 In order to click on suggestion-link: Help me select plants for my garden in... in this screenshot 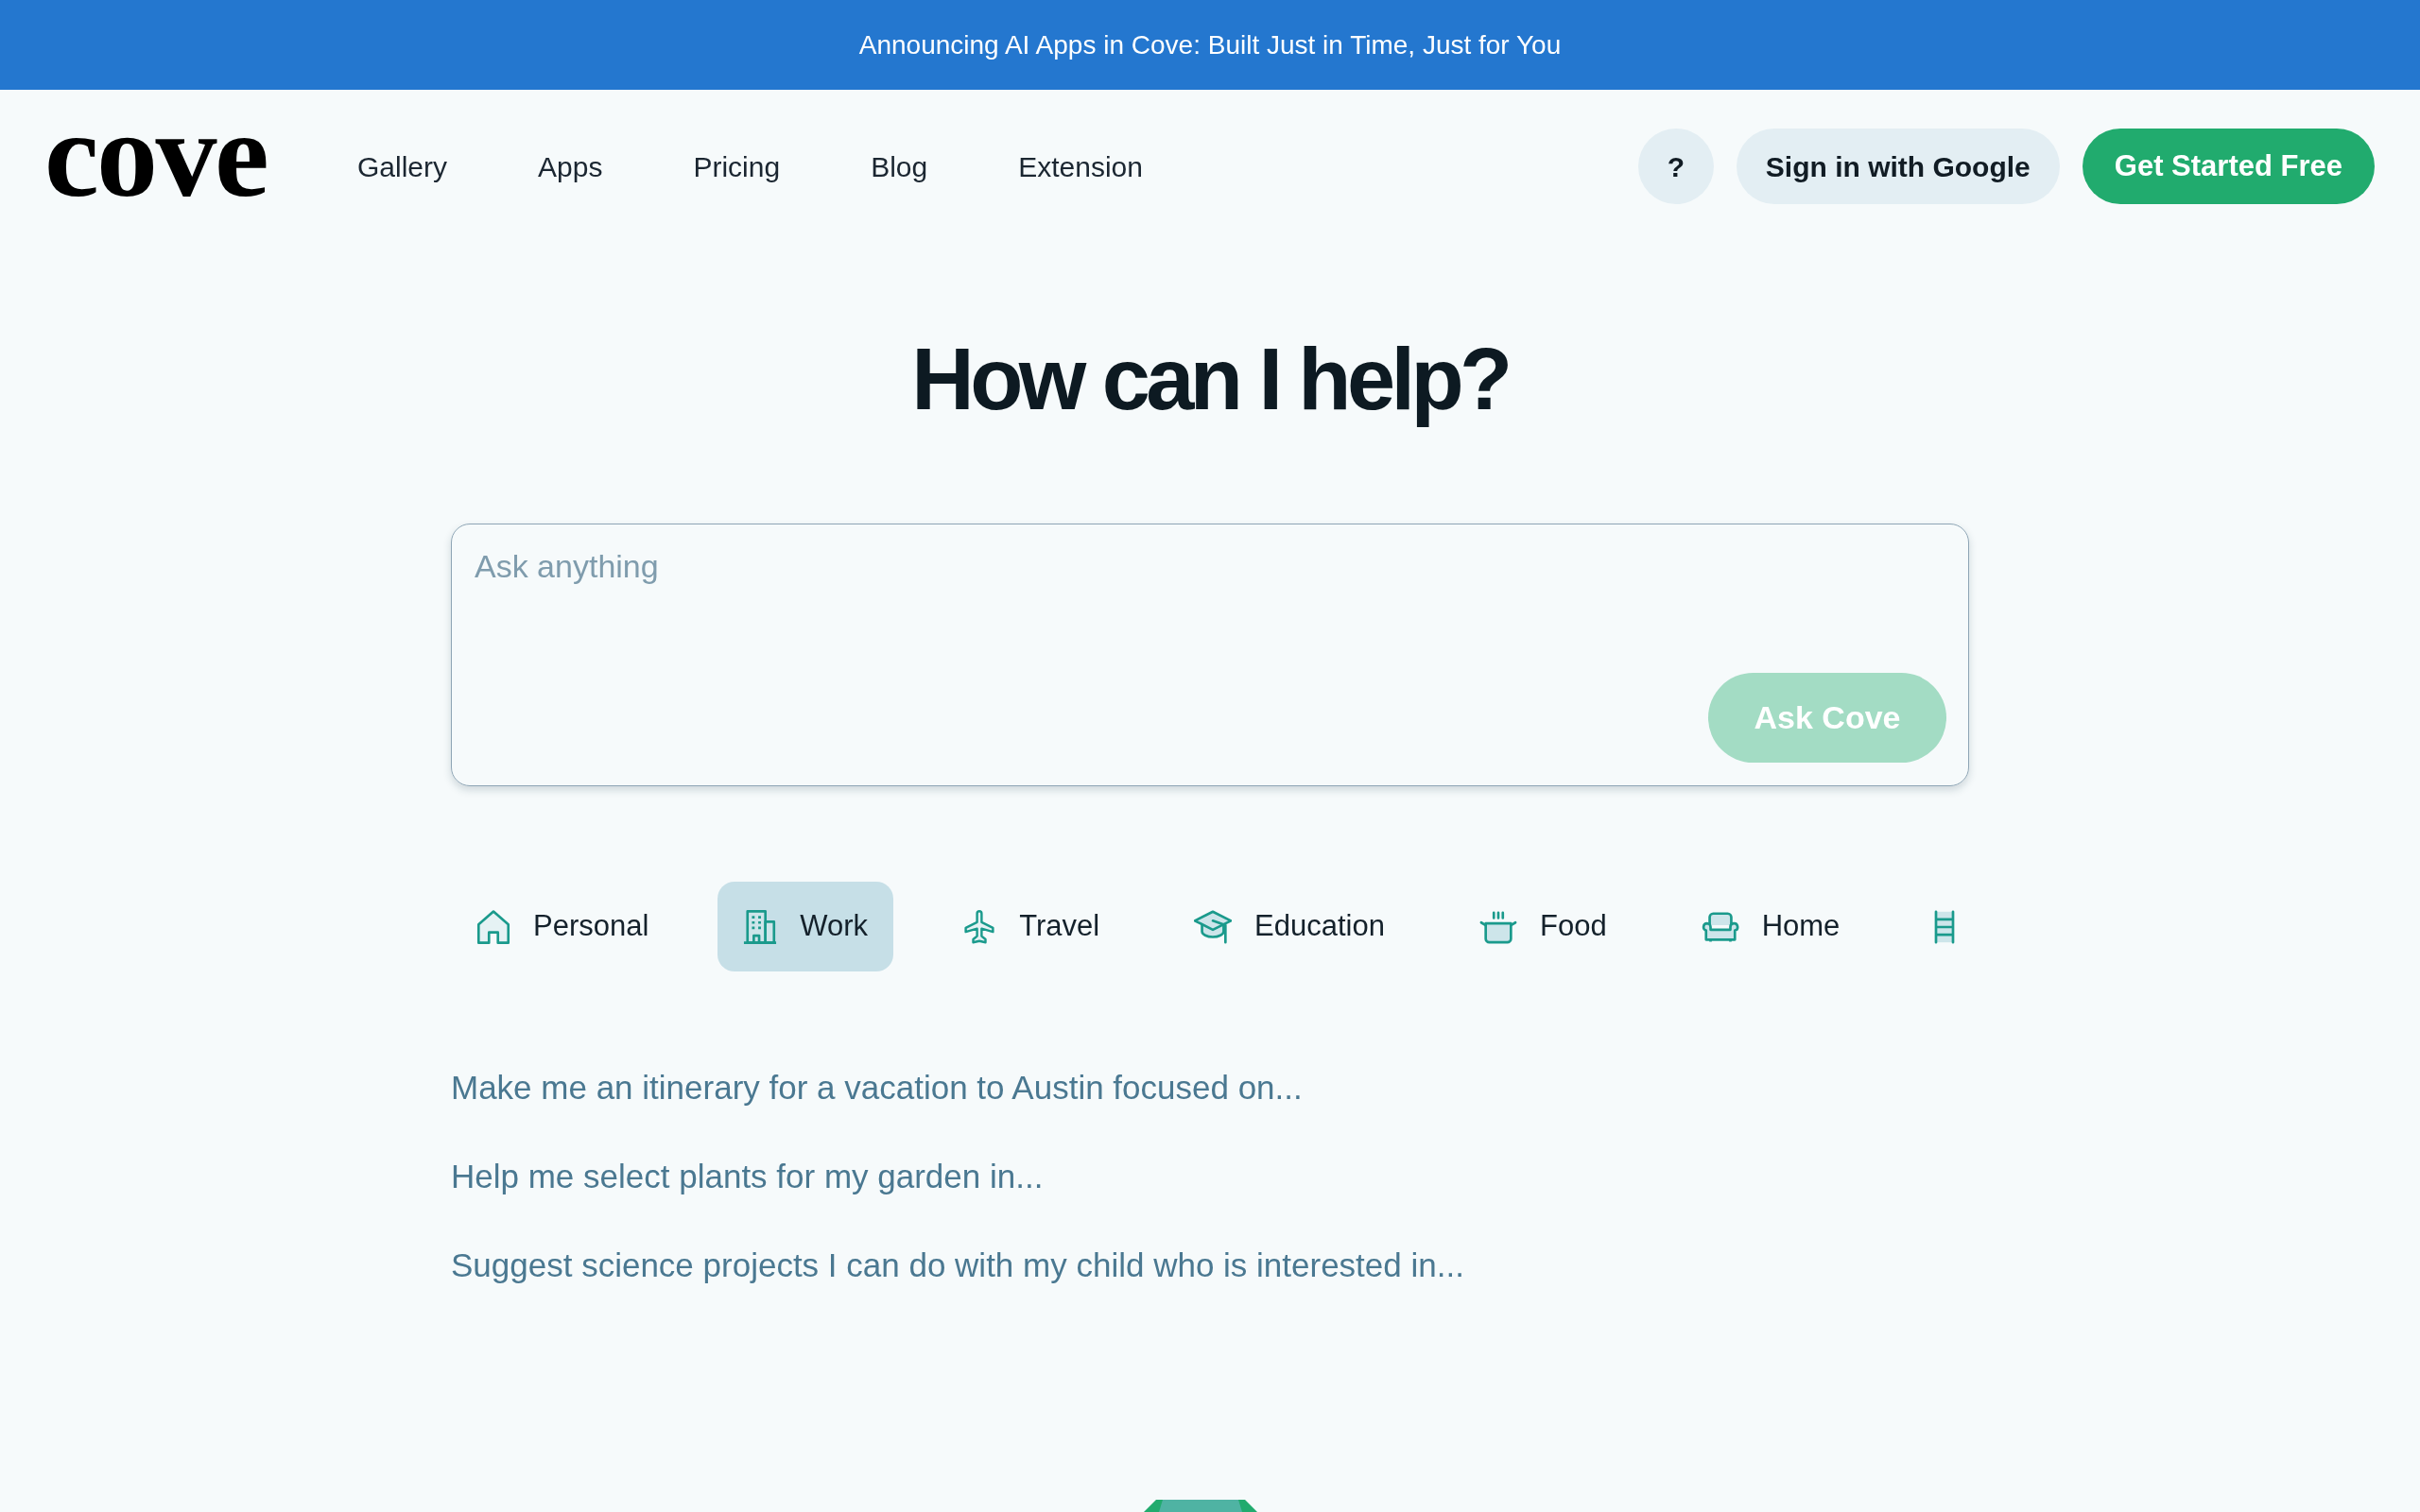, I will do `click(747, 1176)`.